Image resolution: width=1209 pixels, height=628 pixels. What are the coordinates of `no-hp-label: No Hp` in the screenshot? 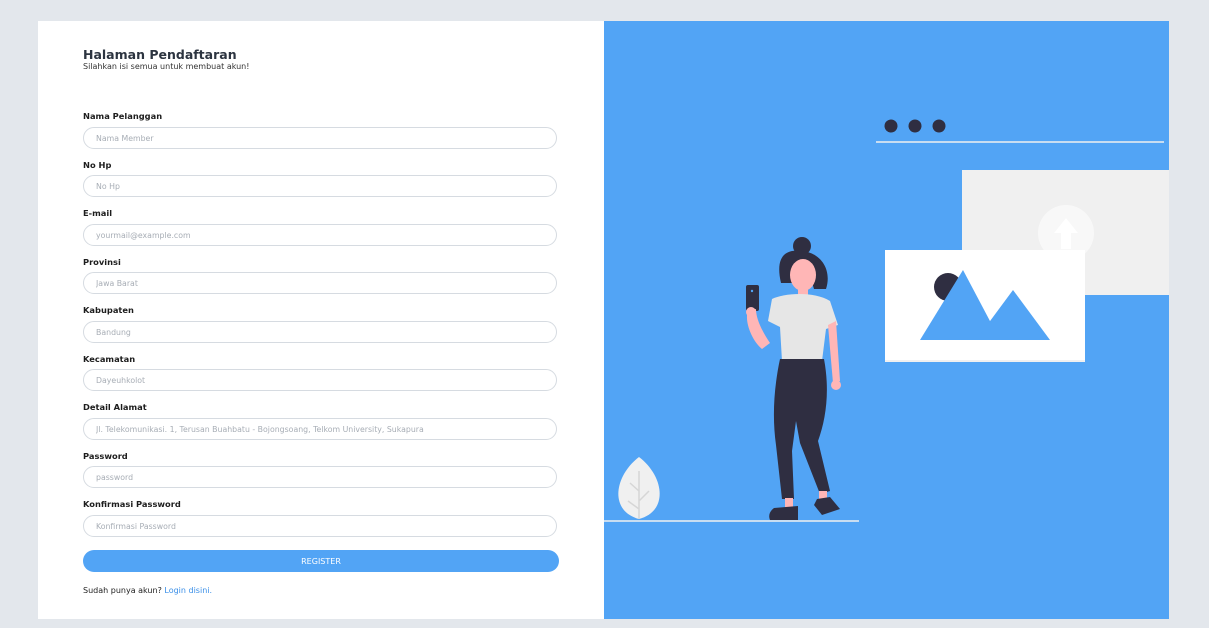 It's located at (97, 165).